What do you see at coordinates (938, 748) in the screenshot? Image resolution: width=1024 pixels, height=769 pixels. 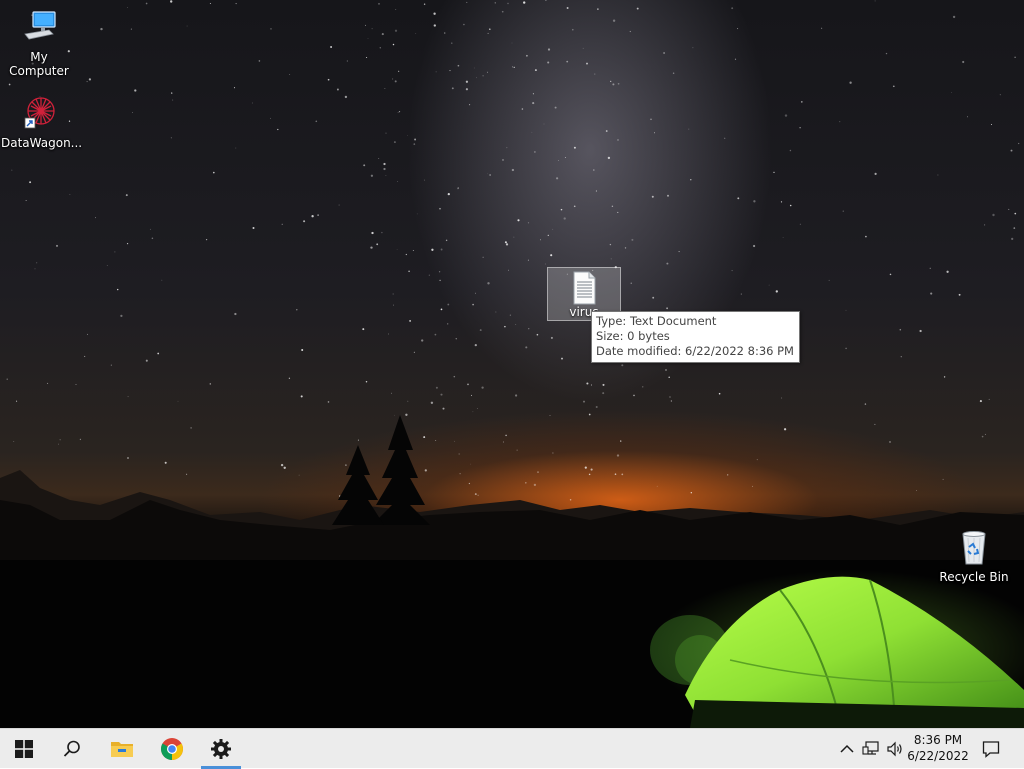 I see `taskbar-clock: 8:36 PM 6/22/2022` at bounding box center [938, 748].